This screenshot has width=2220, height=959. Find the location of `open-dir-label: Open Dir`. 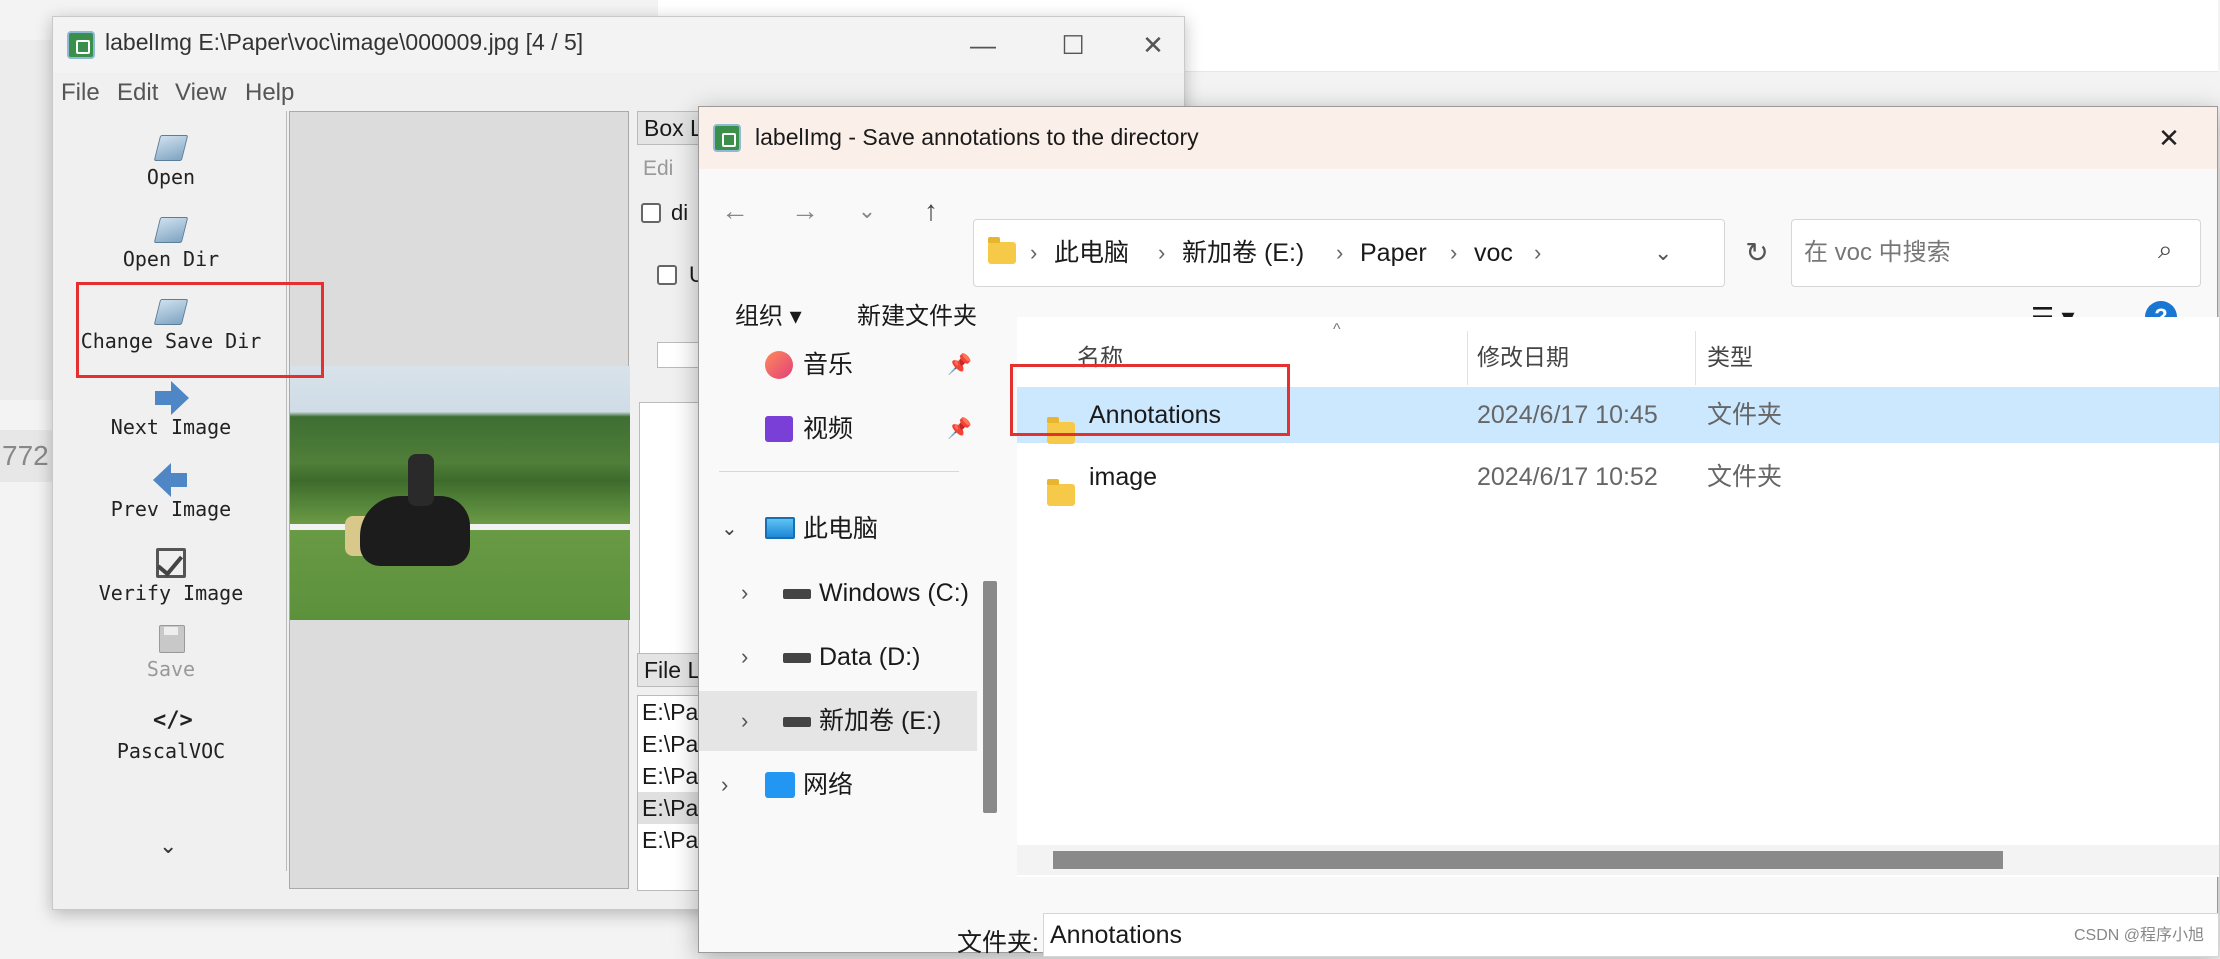

open-dir-label: Open Dir is located at coordinates (171, 259).